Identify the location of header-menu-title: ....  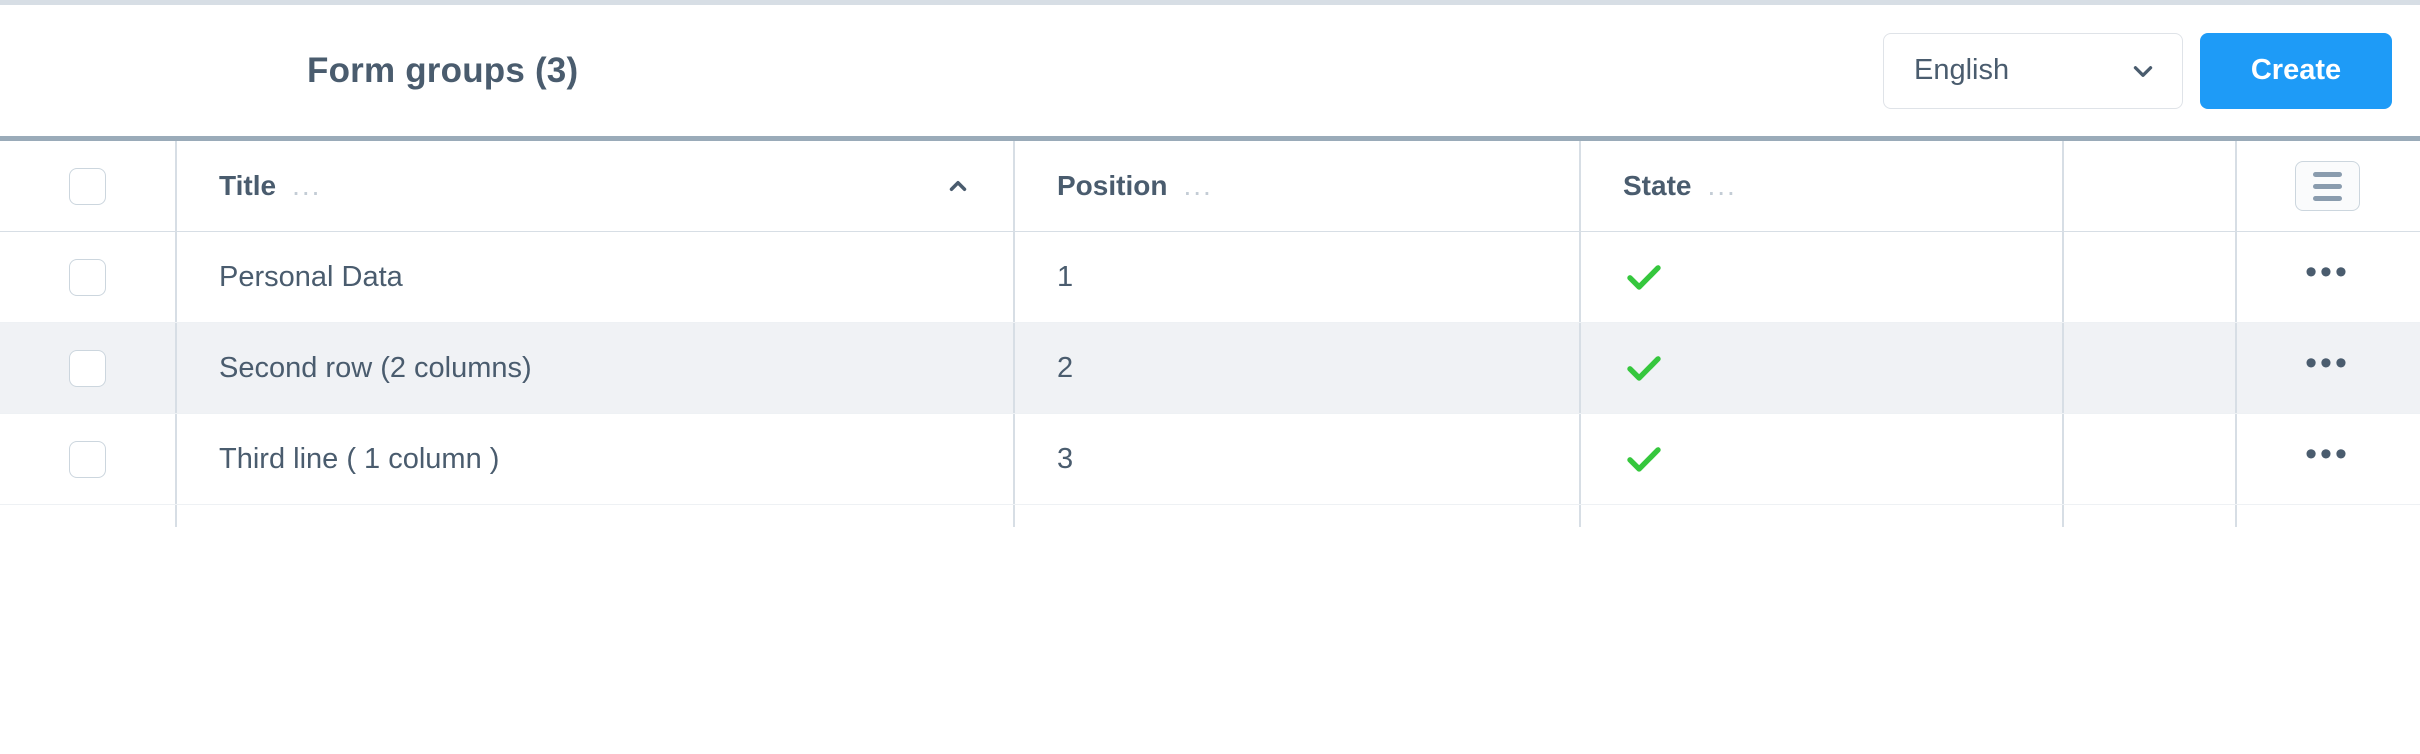
(306, 186).